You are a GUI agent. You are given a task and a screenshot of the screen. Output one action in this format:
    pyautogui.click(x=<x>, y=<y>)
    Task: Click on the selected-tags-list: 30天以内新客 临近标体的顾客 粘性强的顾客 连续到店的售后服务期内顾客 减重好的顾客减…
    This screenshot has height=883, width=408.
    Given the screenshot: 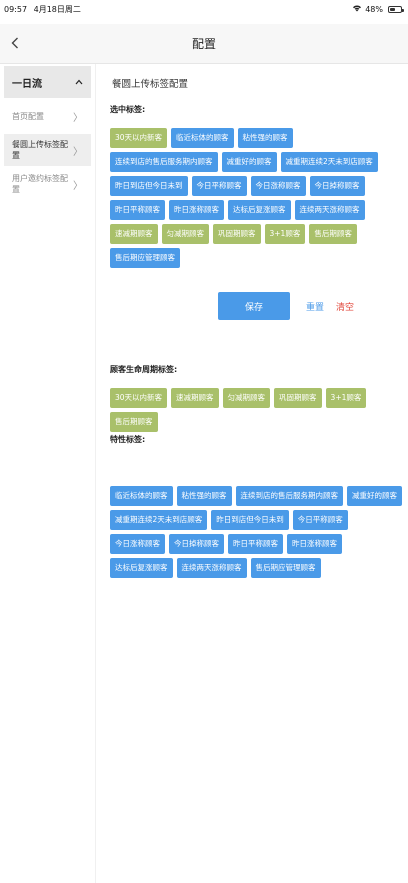 What is the action you would take?
    pyautogui.click(x=257, y=198)
    